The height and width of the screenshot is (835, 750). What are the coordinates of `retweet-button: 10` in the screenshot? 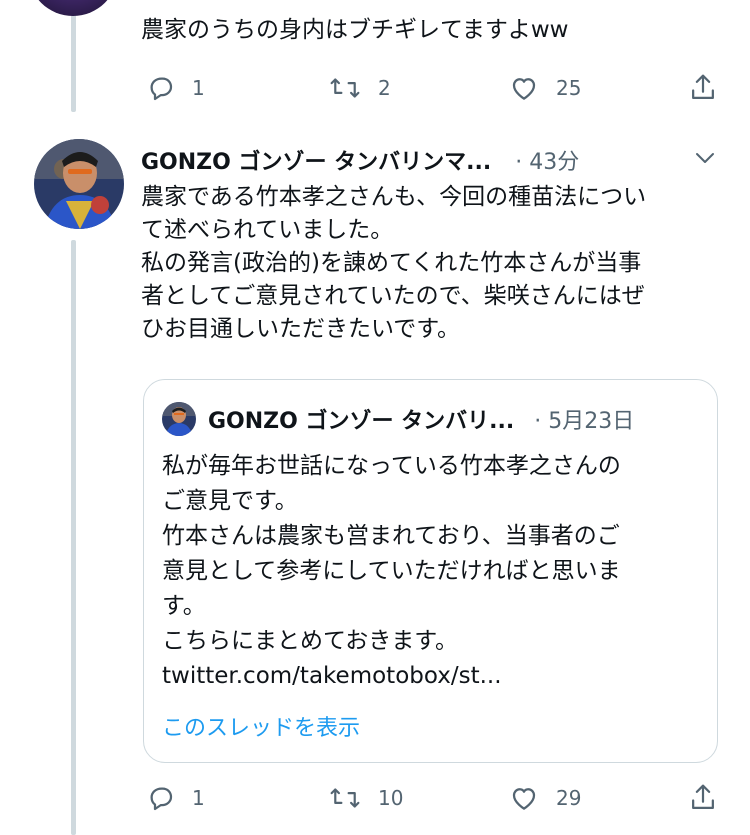 It's located at (365, 798).